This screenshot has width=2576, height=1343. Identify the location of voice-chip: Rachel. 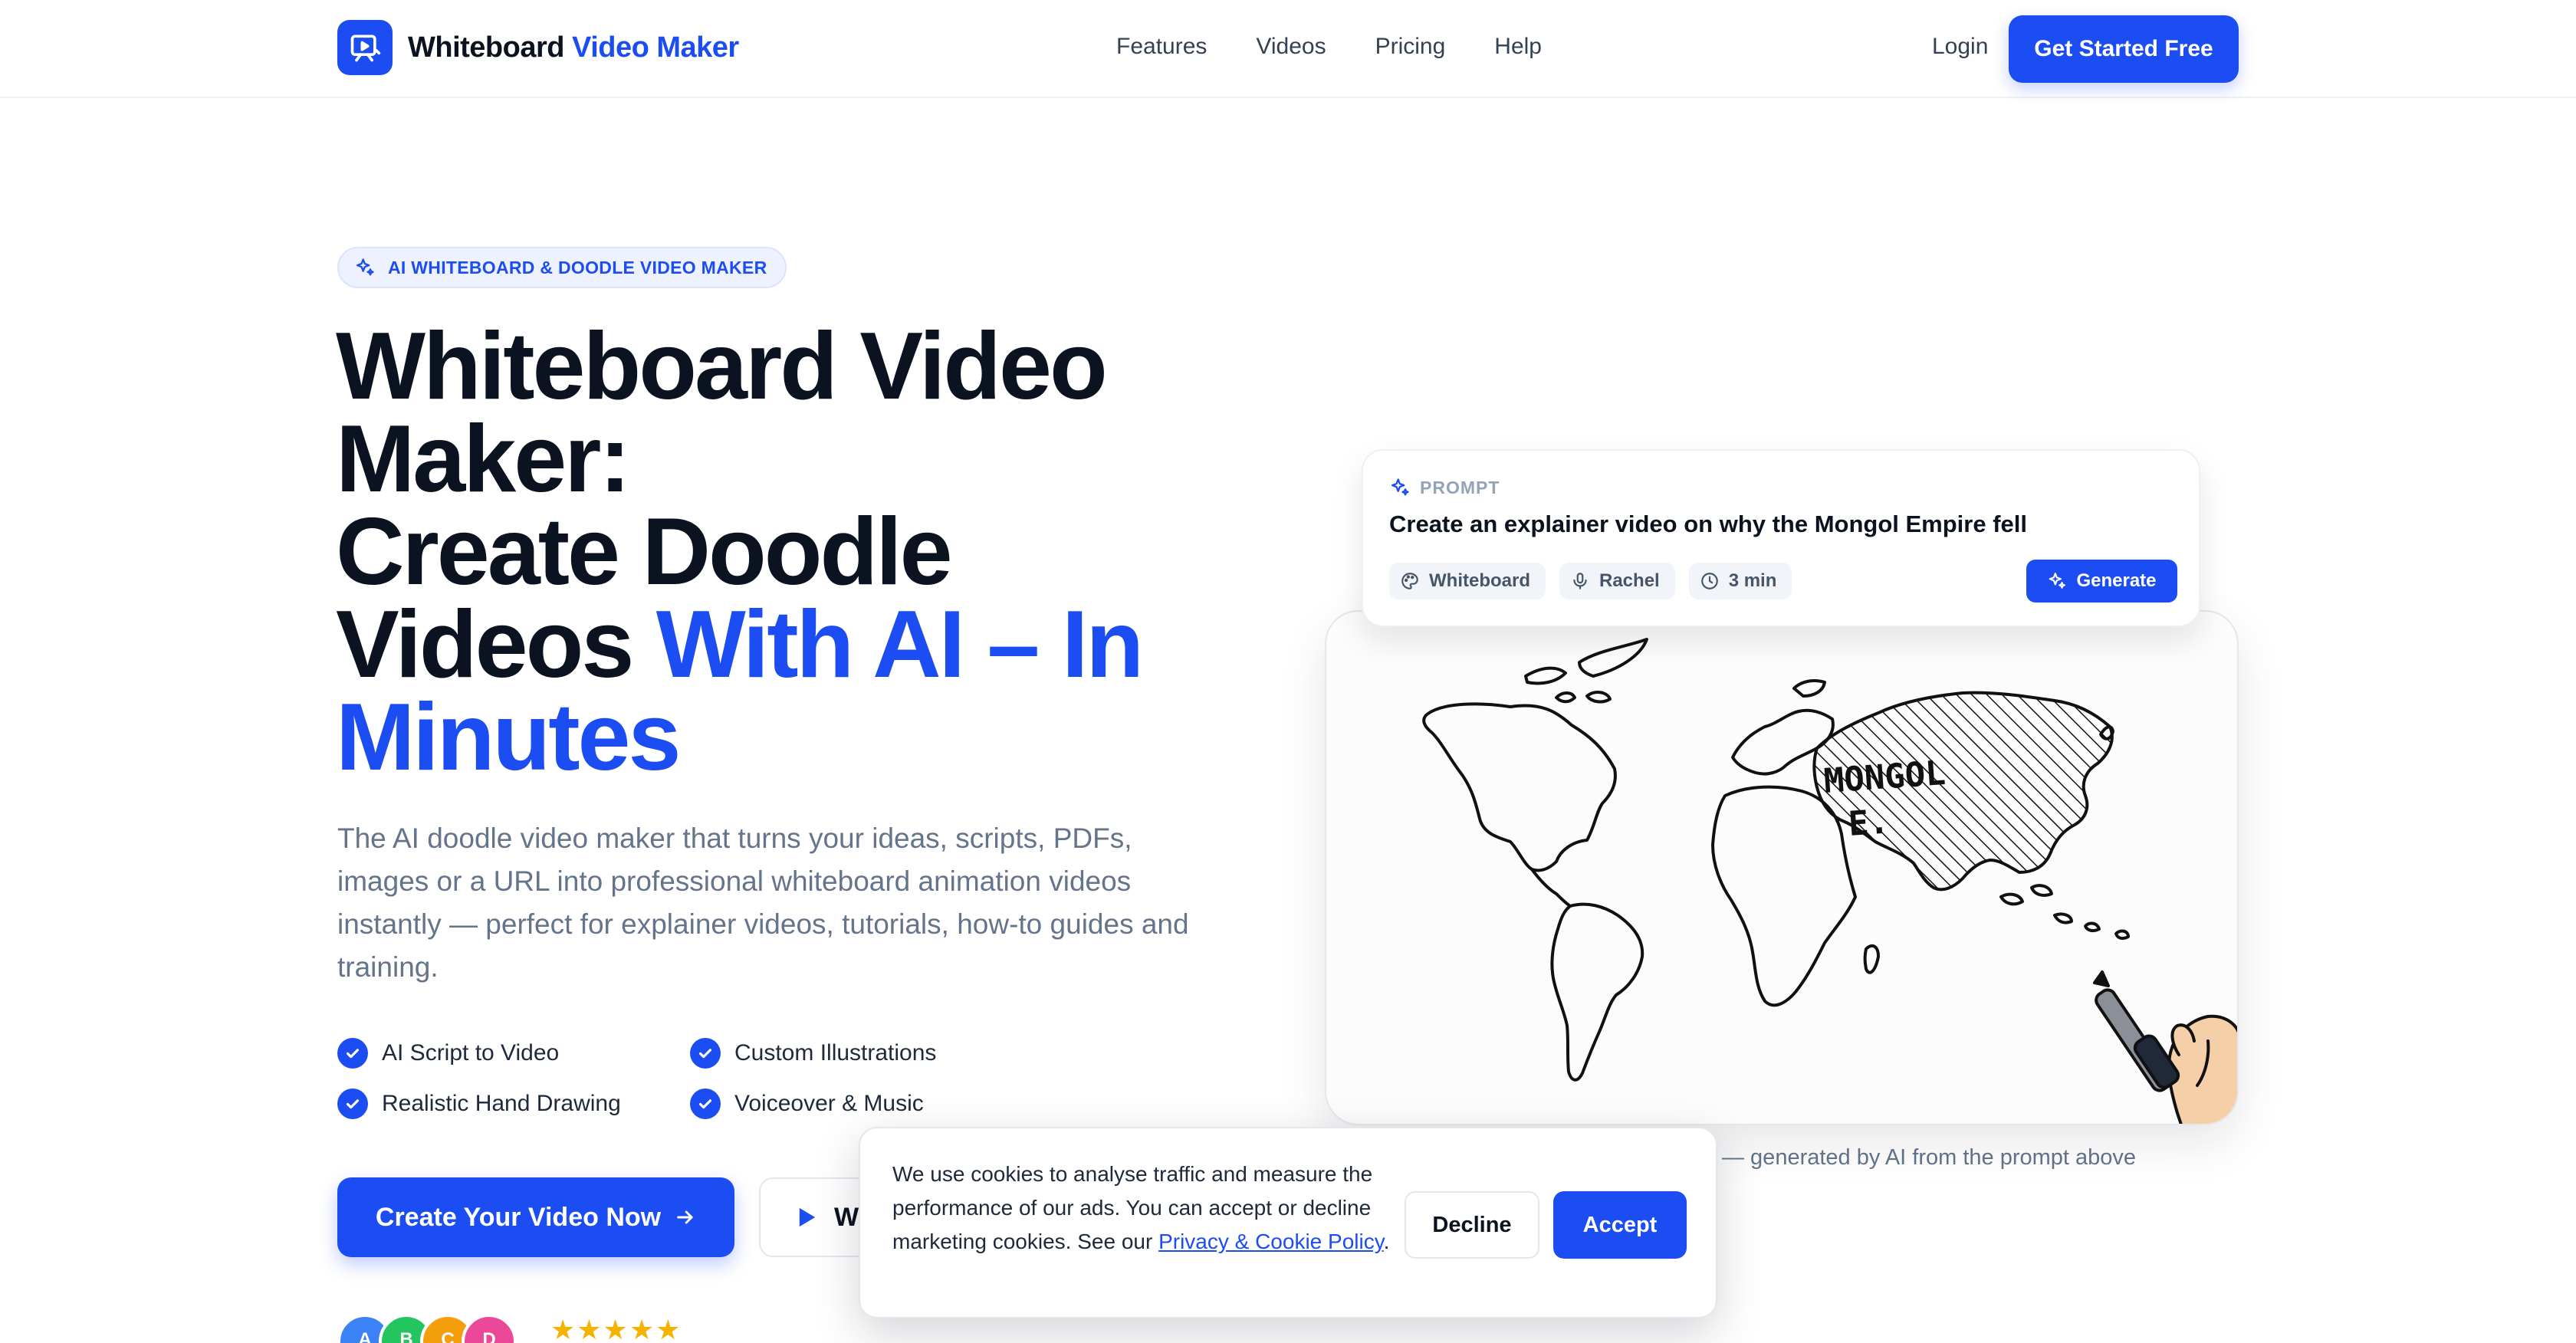
(1617, 581).